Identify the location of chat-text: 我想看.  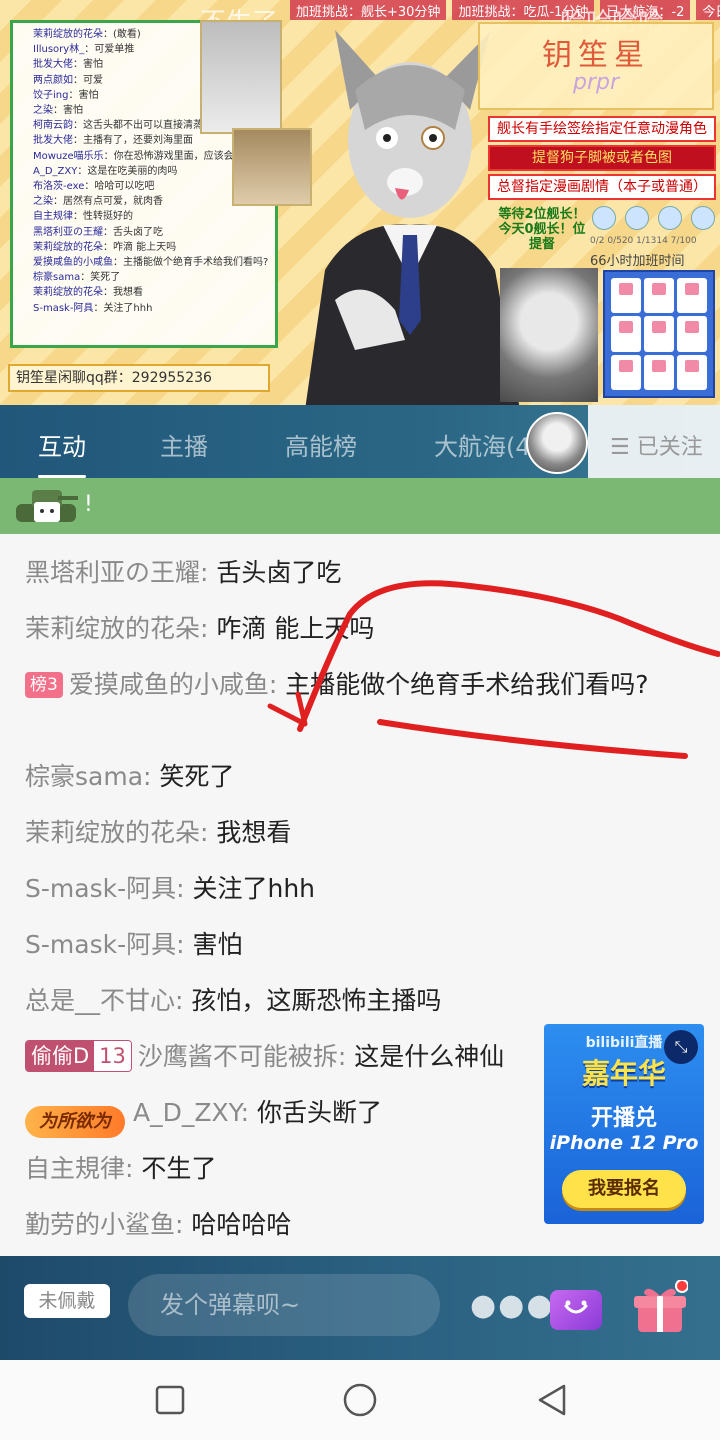
(254, 832).